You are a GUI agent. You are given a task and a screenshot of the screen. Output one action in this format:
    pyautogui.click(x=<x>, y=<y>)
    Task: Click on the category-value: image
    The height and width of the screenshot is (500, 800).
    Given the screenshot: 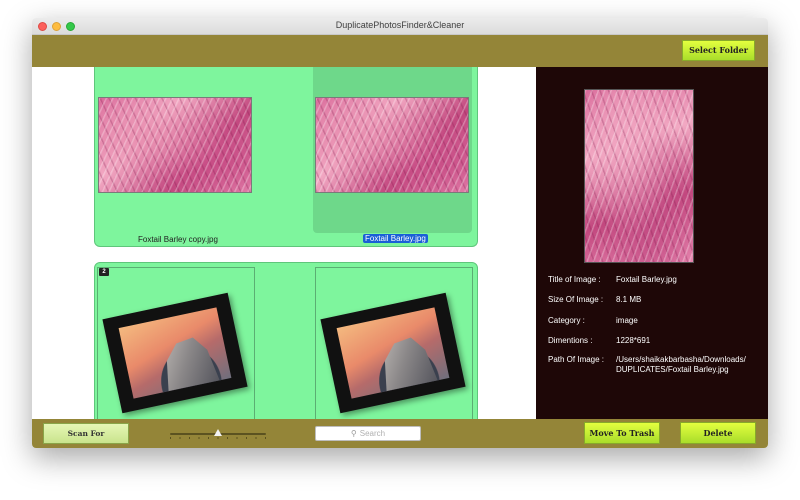 What is the action you would take?
    pyautogui.click(x=627, y=320)
    